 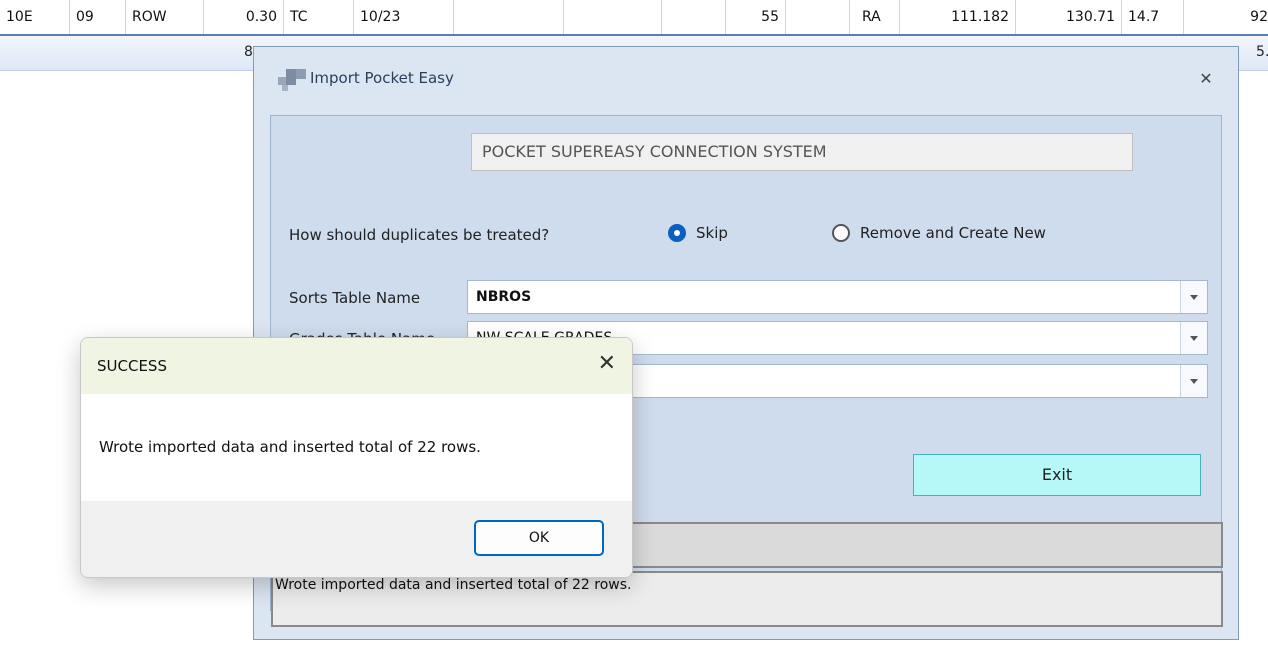 I want to click on grid-cell: 14.7, so click(x=1153, y=17).